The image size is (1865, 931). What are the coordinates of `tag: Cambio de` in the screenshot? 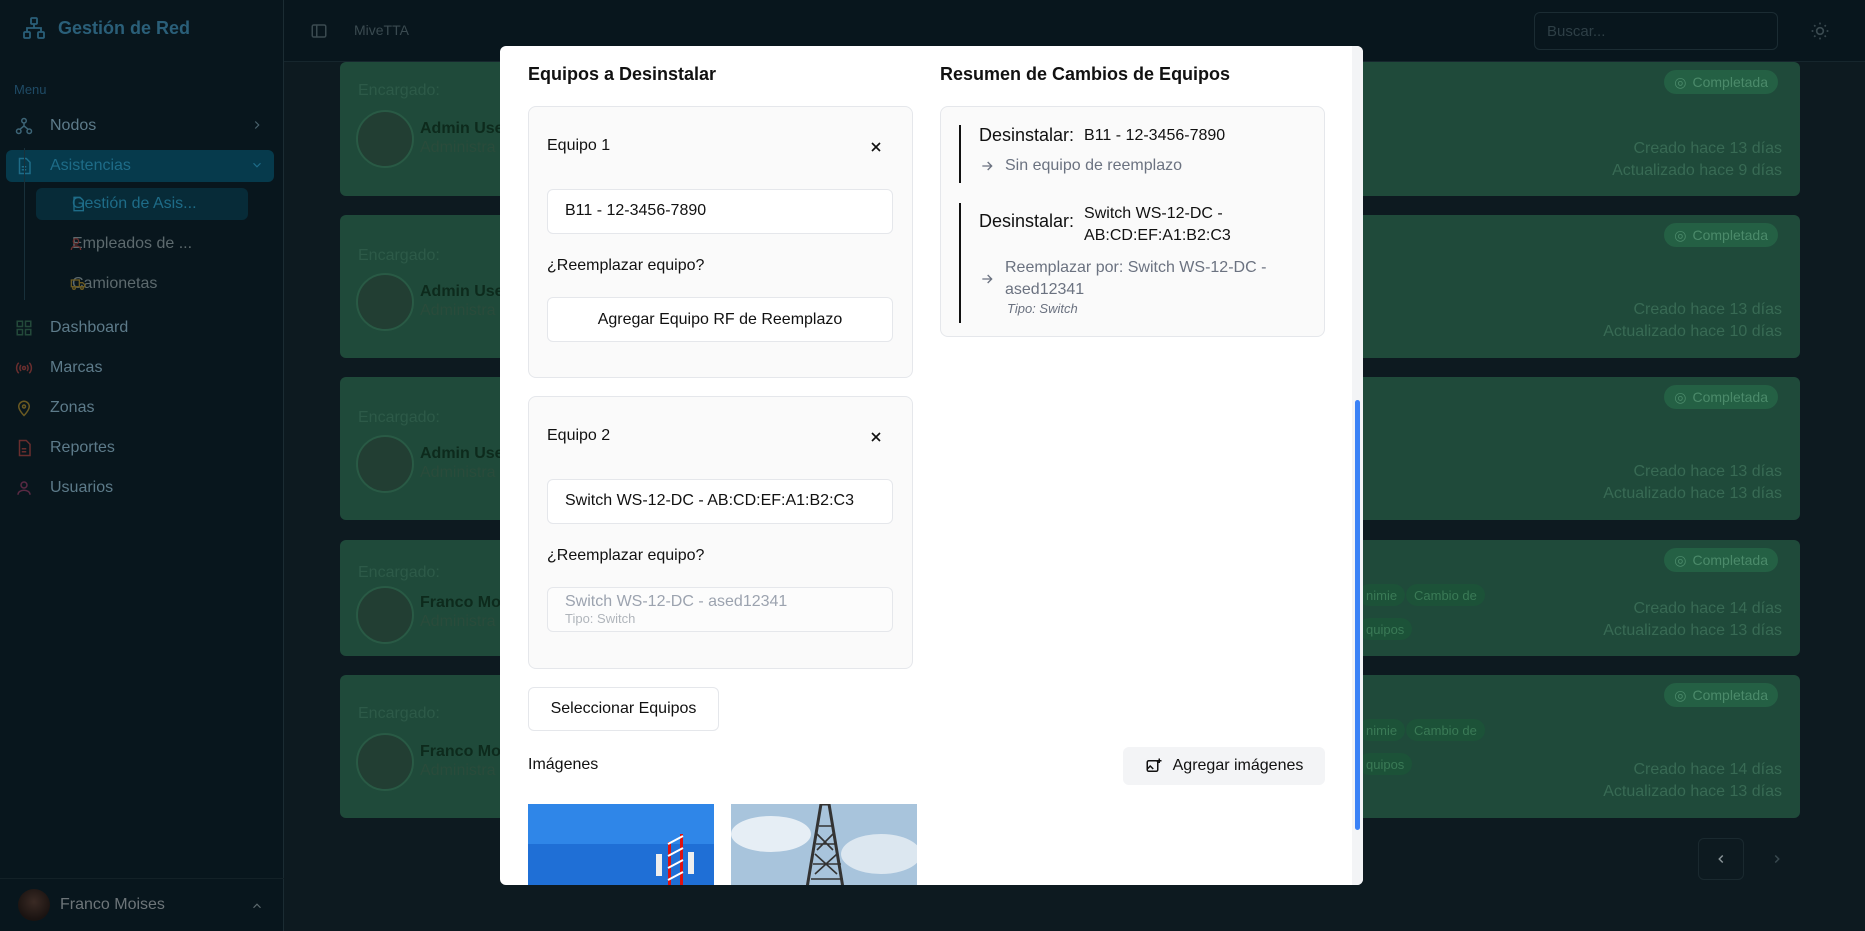 It's located at (1445, 730).